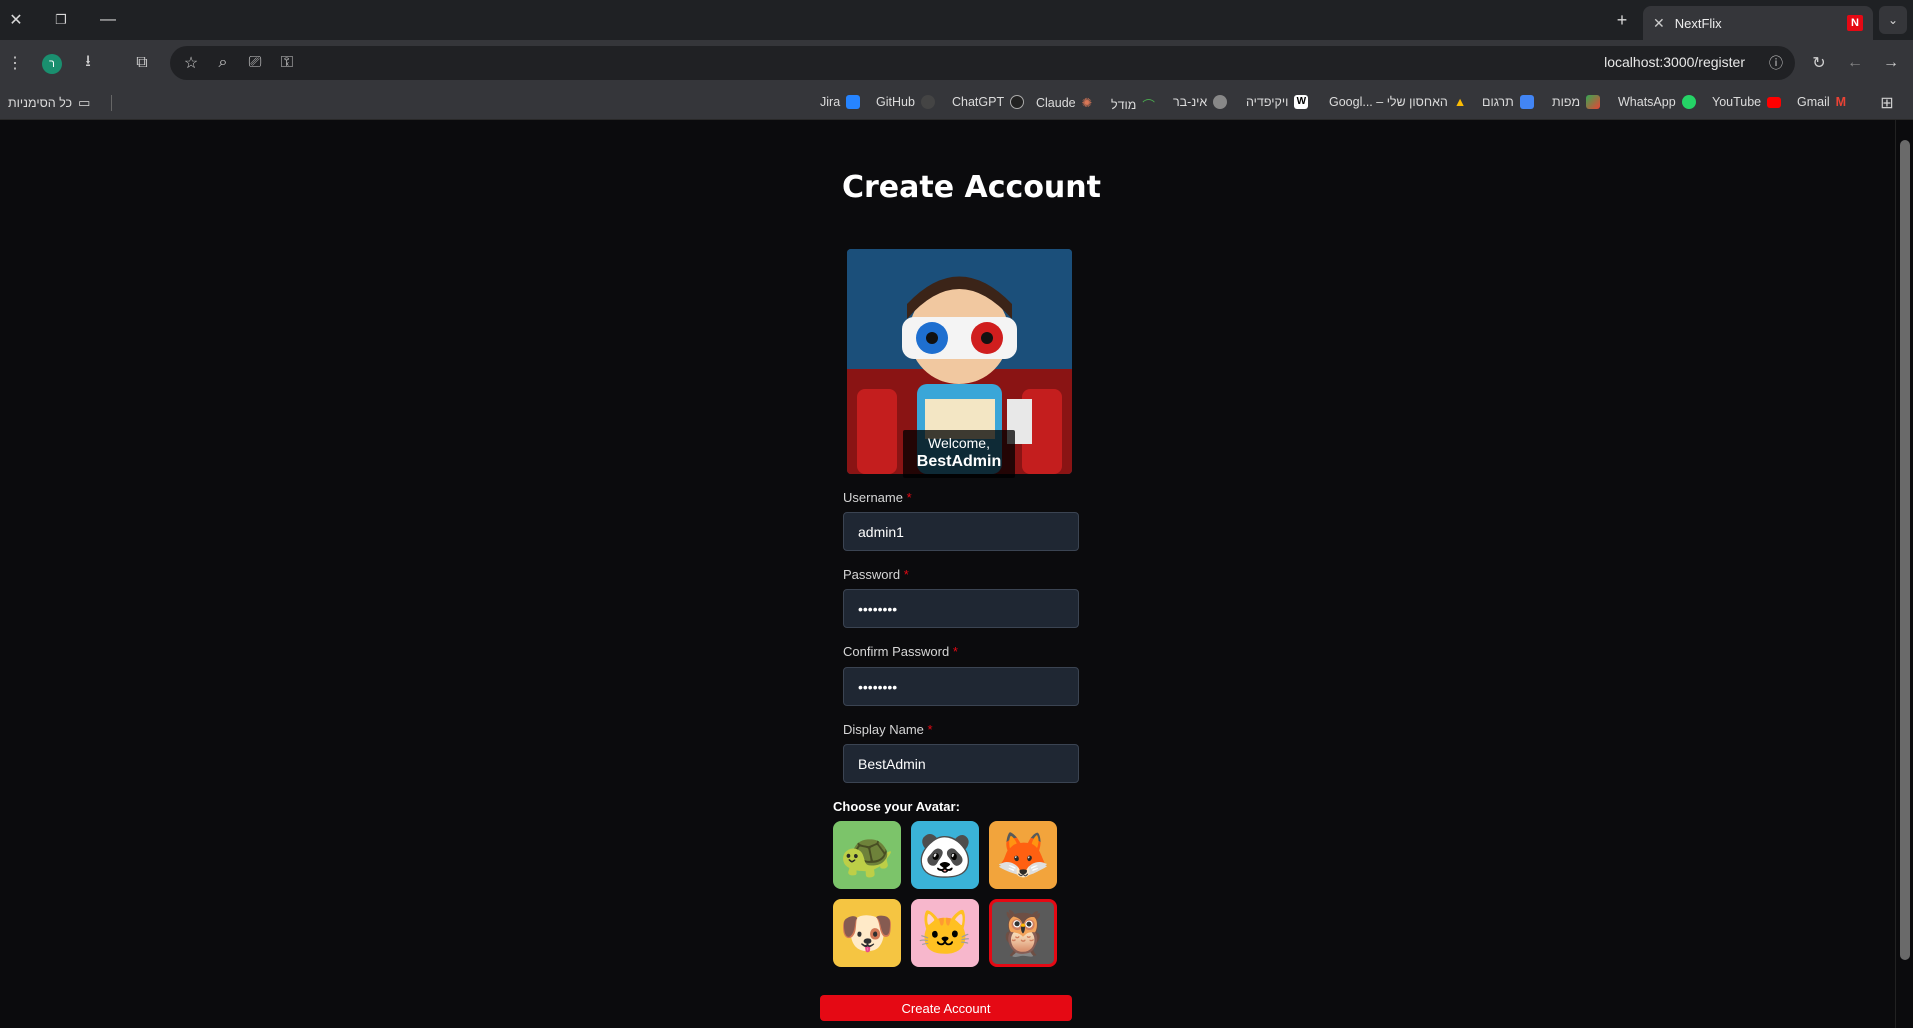  Describe the element at coordinates (111, 103) in the screenshot. I see `bookmarks-divider` at that location.